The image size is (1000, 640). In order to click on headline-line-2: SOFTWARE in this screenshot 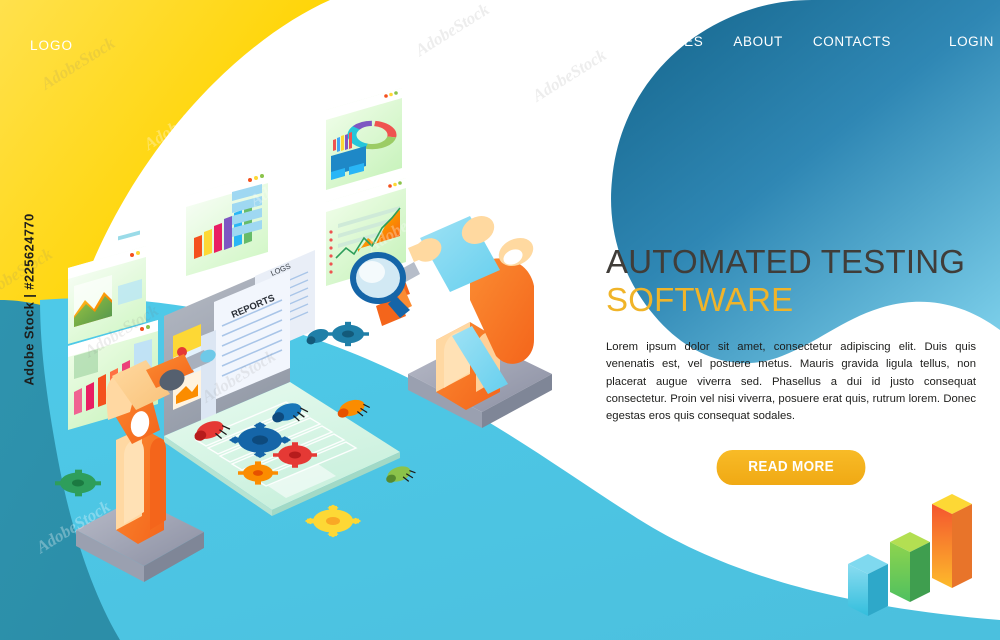, I will do `click(700, 299)`.